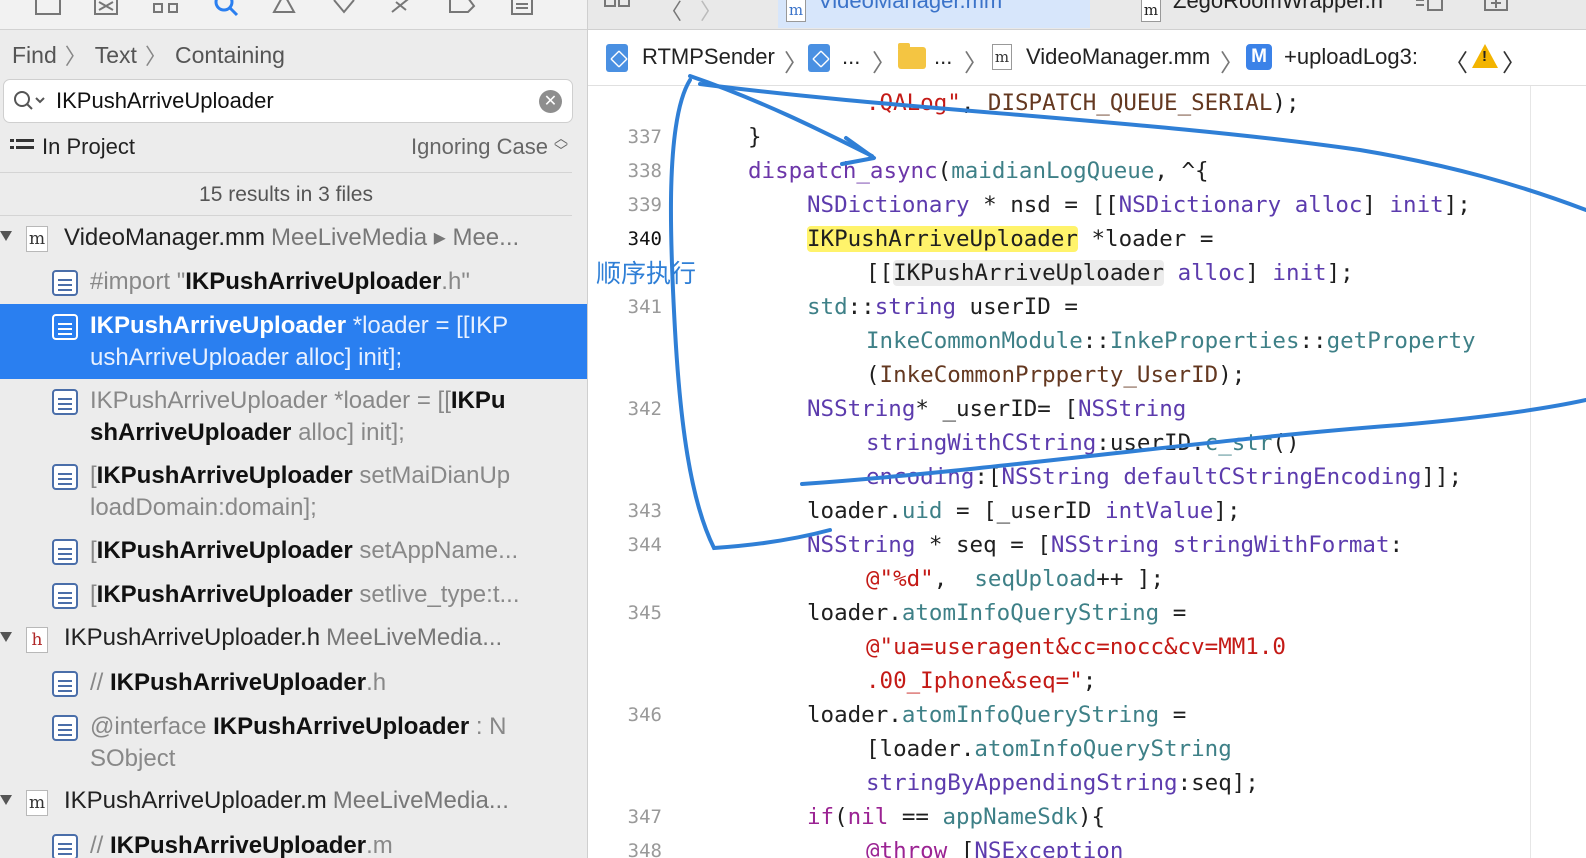 Image resolution: width=1586 pixels, height=858 pixels. What do you see at coordinates (711, 13) in the screenshot?
I see `forward-arrow-icon: 〉` at bounding box center [711, 13].